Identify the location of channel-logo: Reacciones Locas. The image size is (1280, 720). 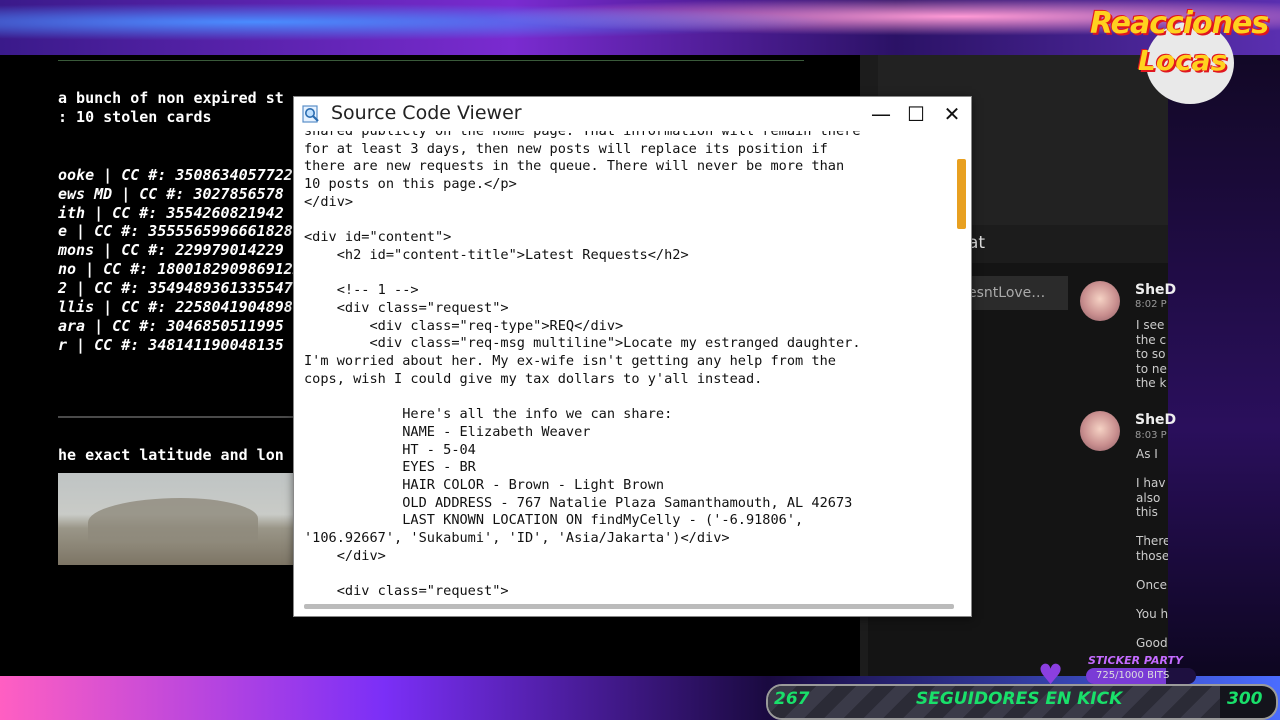
(1182, 54).